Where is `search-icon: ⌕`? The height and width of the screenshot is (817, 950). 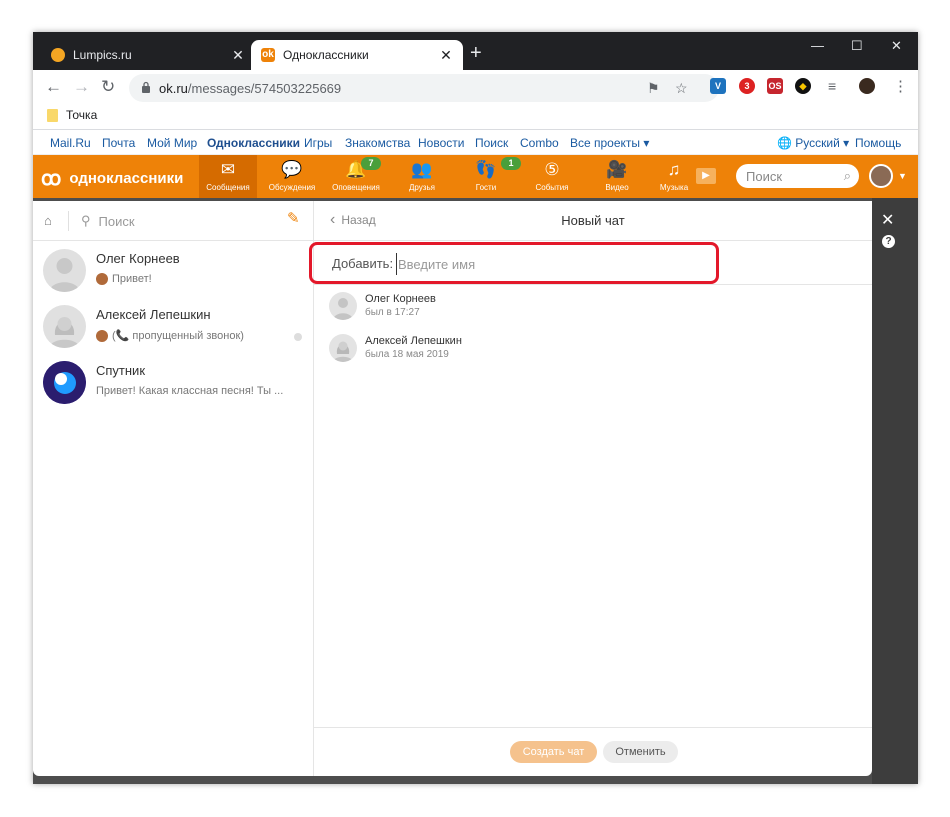 search-icon: ⌕ is located at coordinates (847, 176).